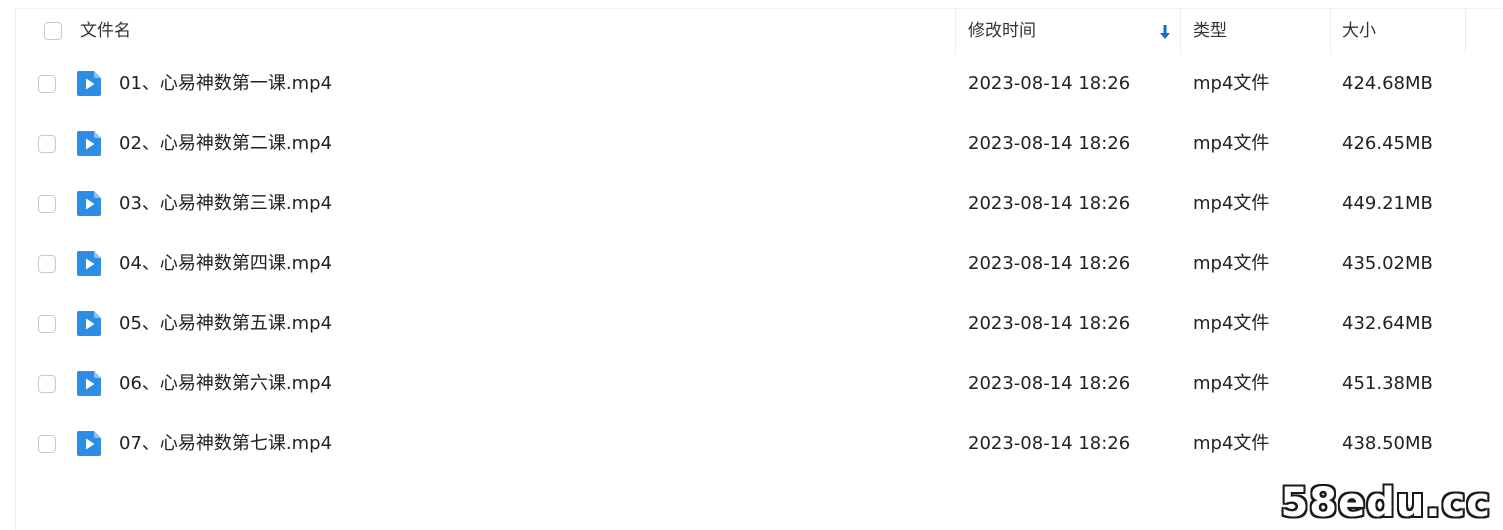 This screenshot has width=1503, height=530. I want to click on column-header-modified-label: 修改时间, so click(1002, 31).